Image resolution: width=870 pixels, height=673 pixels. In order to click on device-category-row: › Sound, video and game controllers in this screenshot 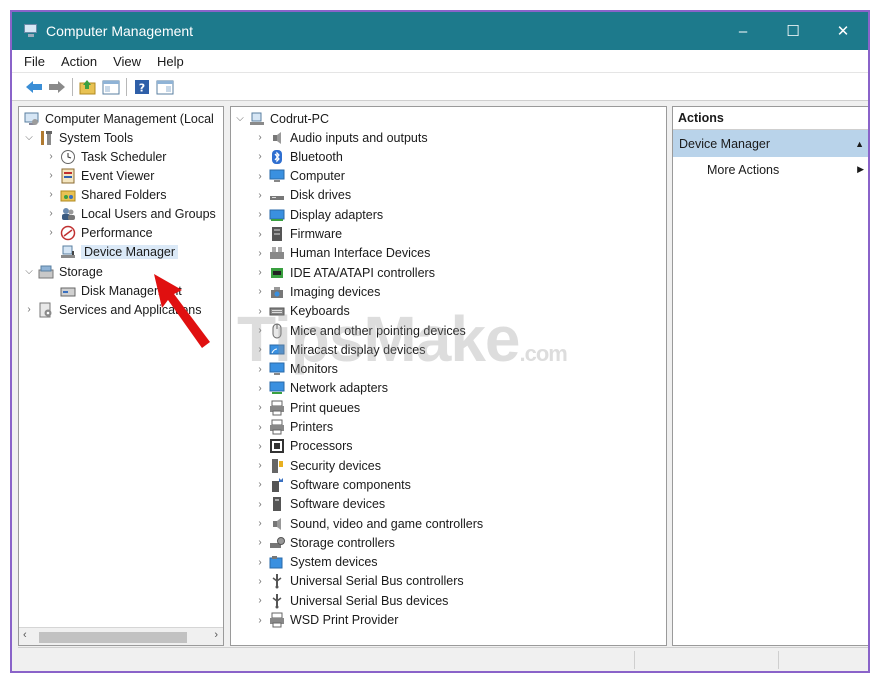, I will do `click(368, 523)`.